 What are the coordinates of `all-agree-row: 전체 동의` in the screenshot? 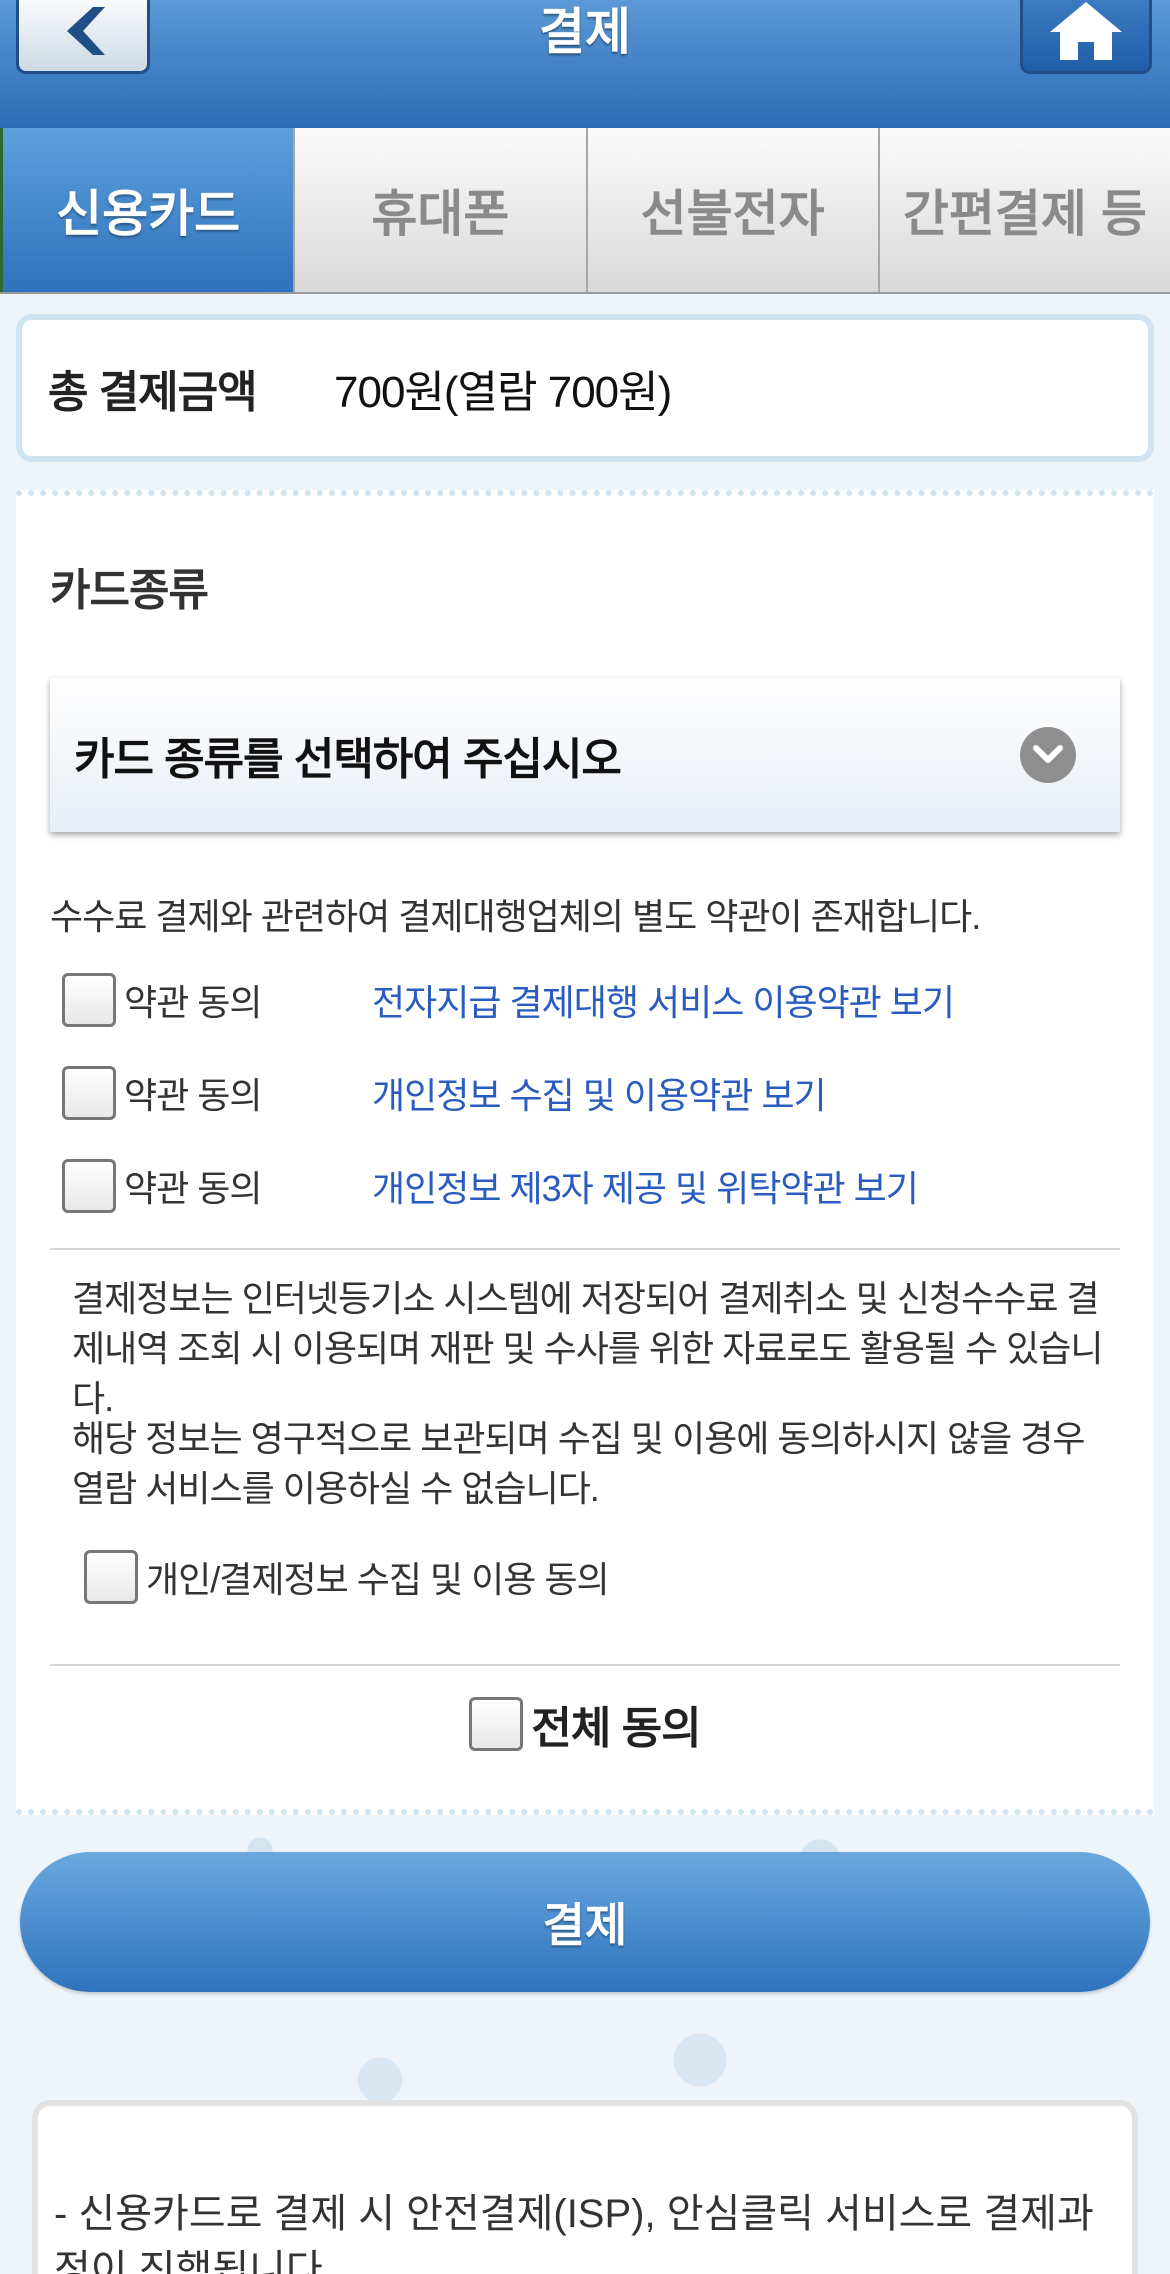 It's located at (585, 1724).